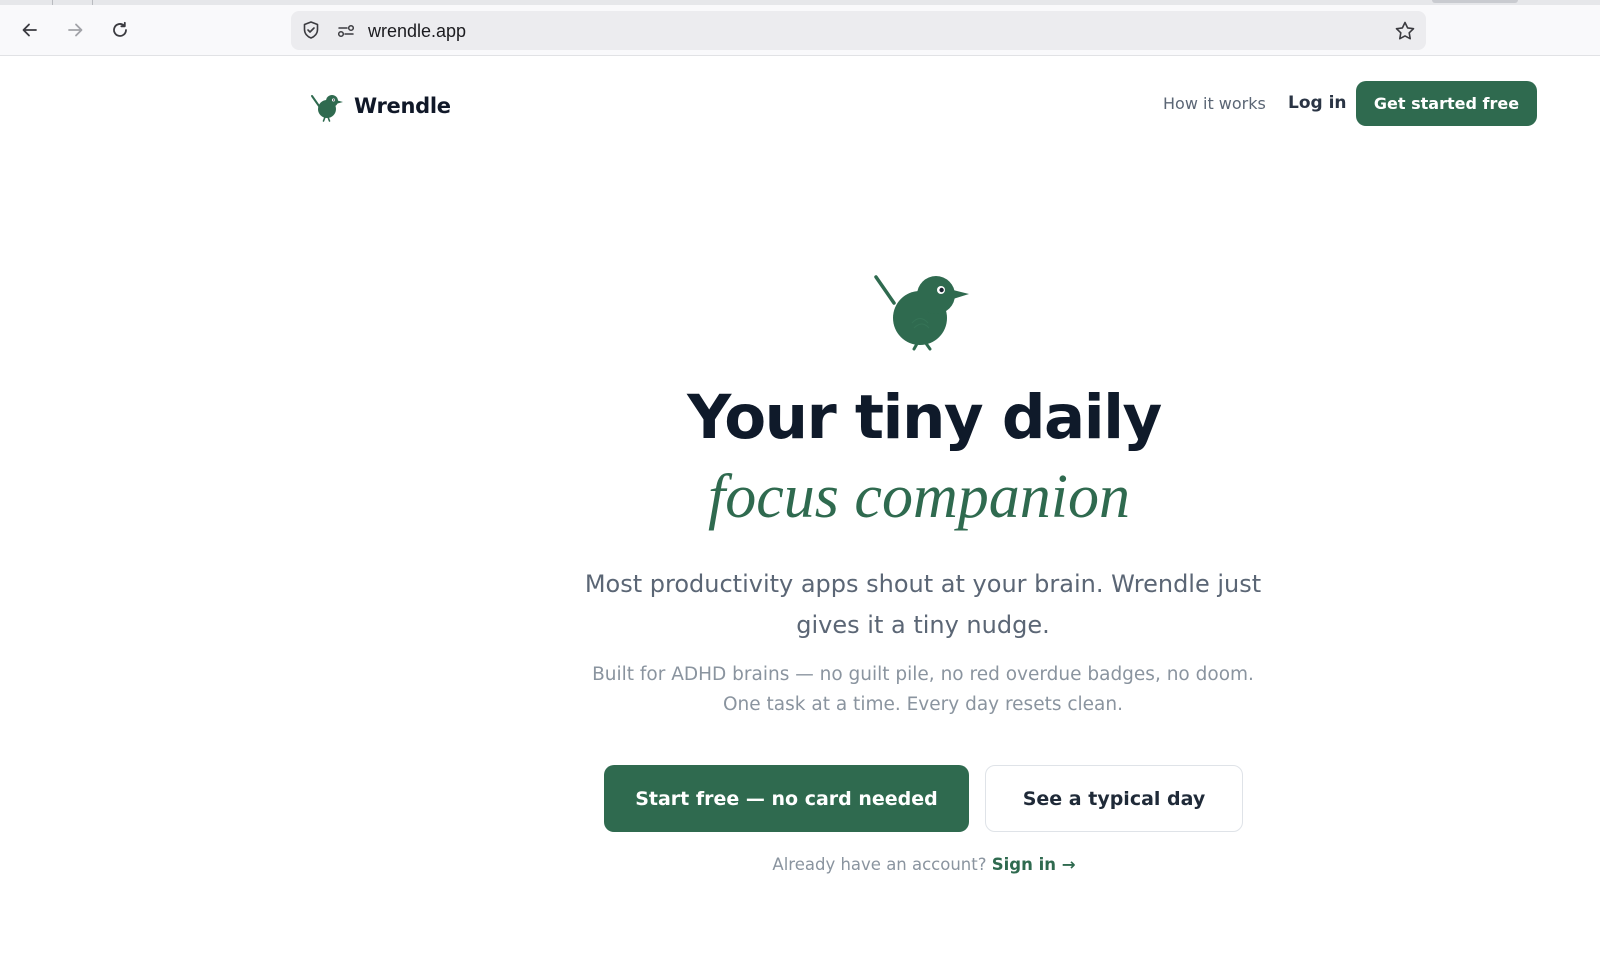 This screenshot has height=974, width=1600. I want to click on bird-logo-icon, so click(327, 108).